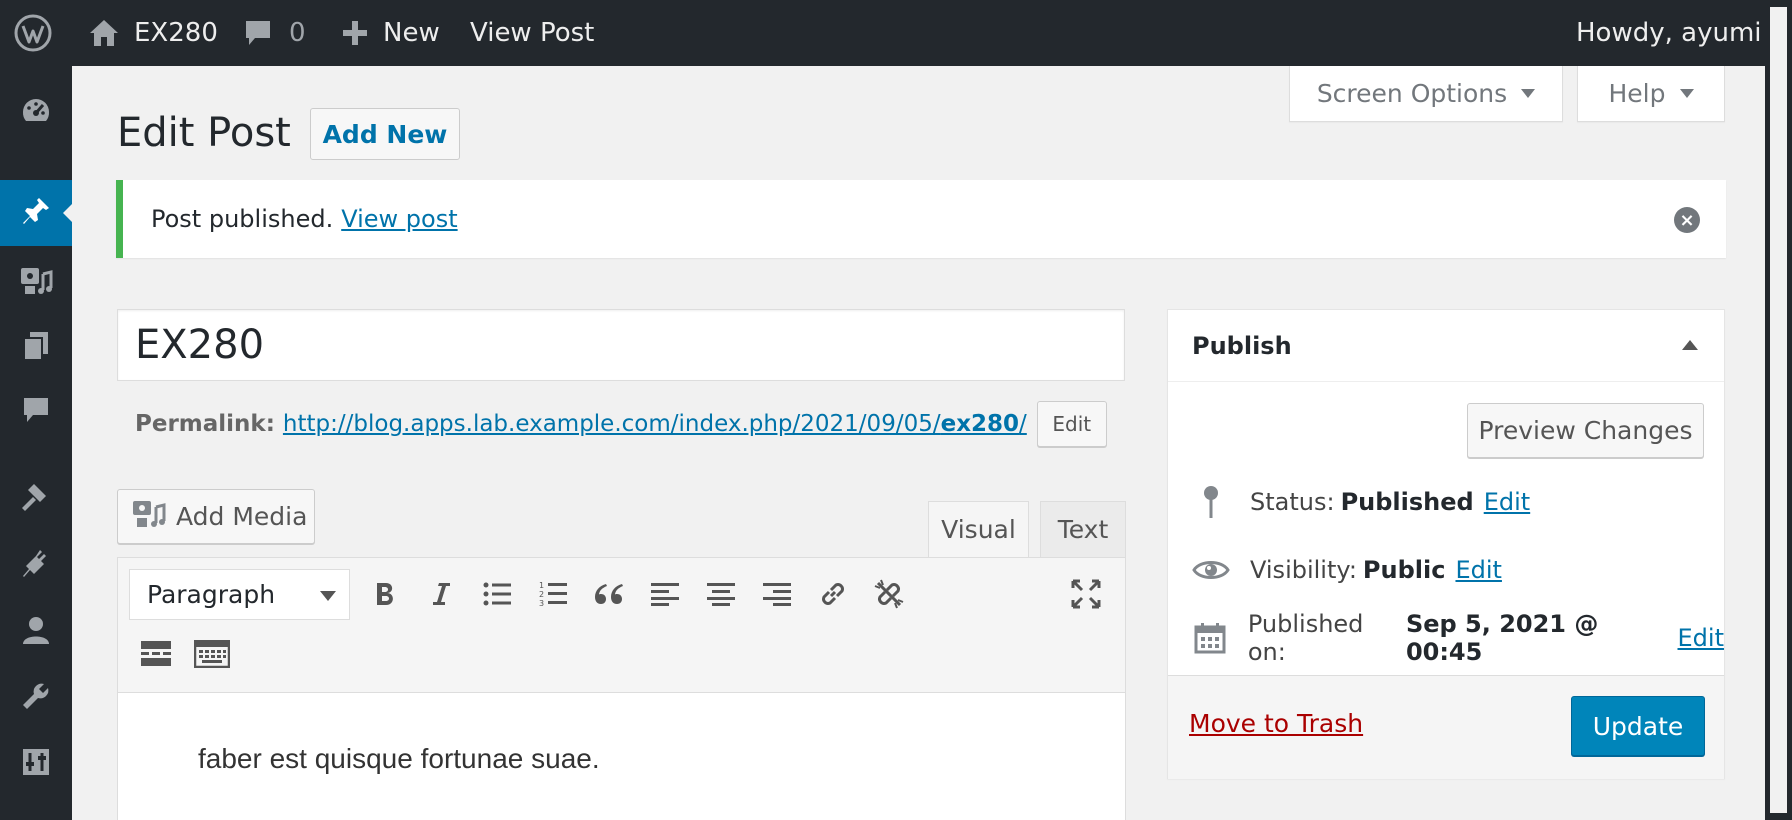 The height and width of the screenshot is (820, 1792). Describe the element at coordinates (211, 594) in the screenshot. I see `format-selected-value: Paragraph` at that location.